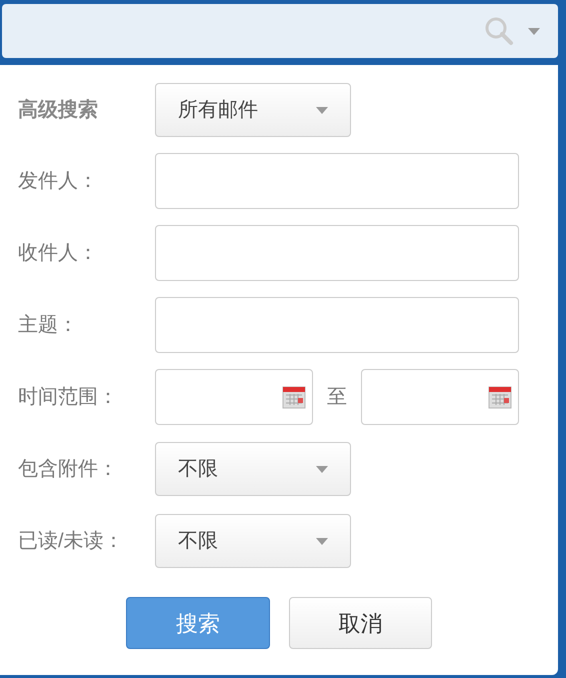 Image resolution: width=566 pixels, height=678 pixels. I want to click on dropdown: 所有邮件, so click(253, 110).